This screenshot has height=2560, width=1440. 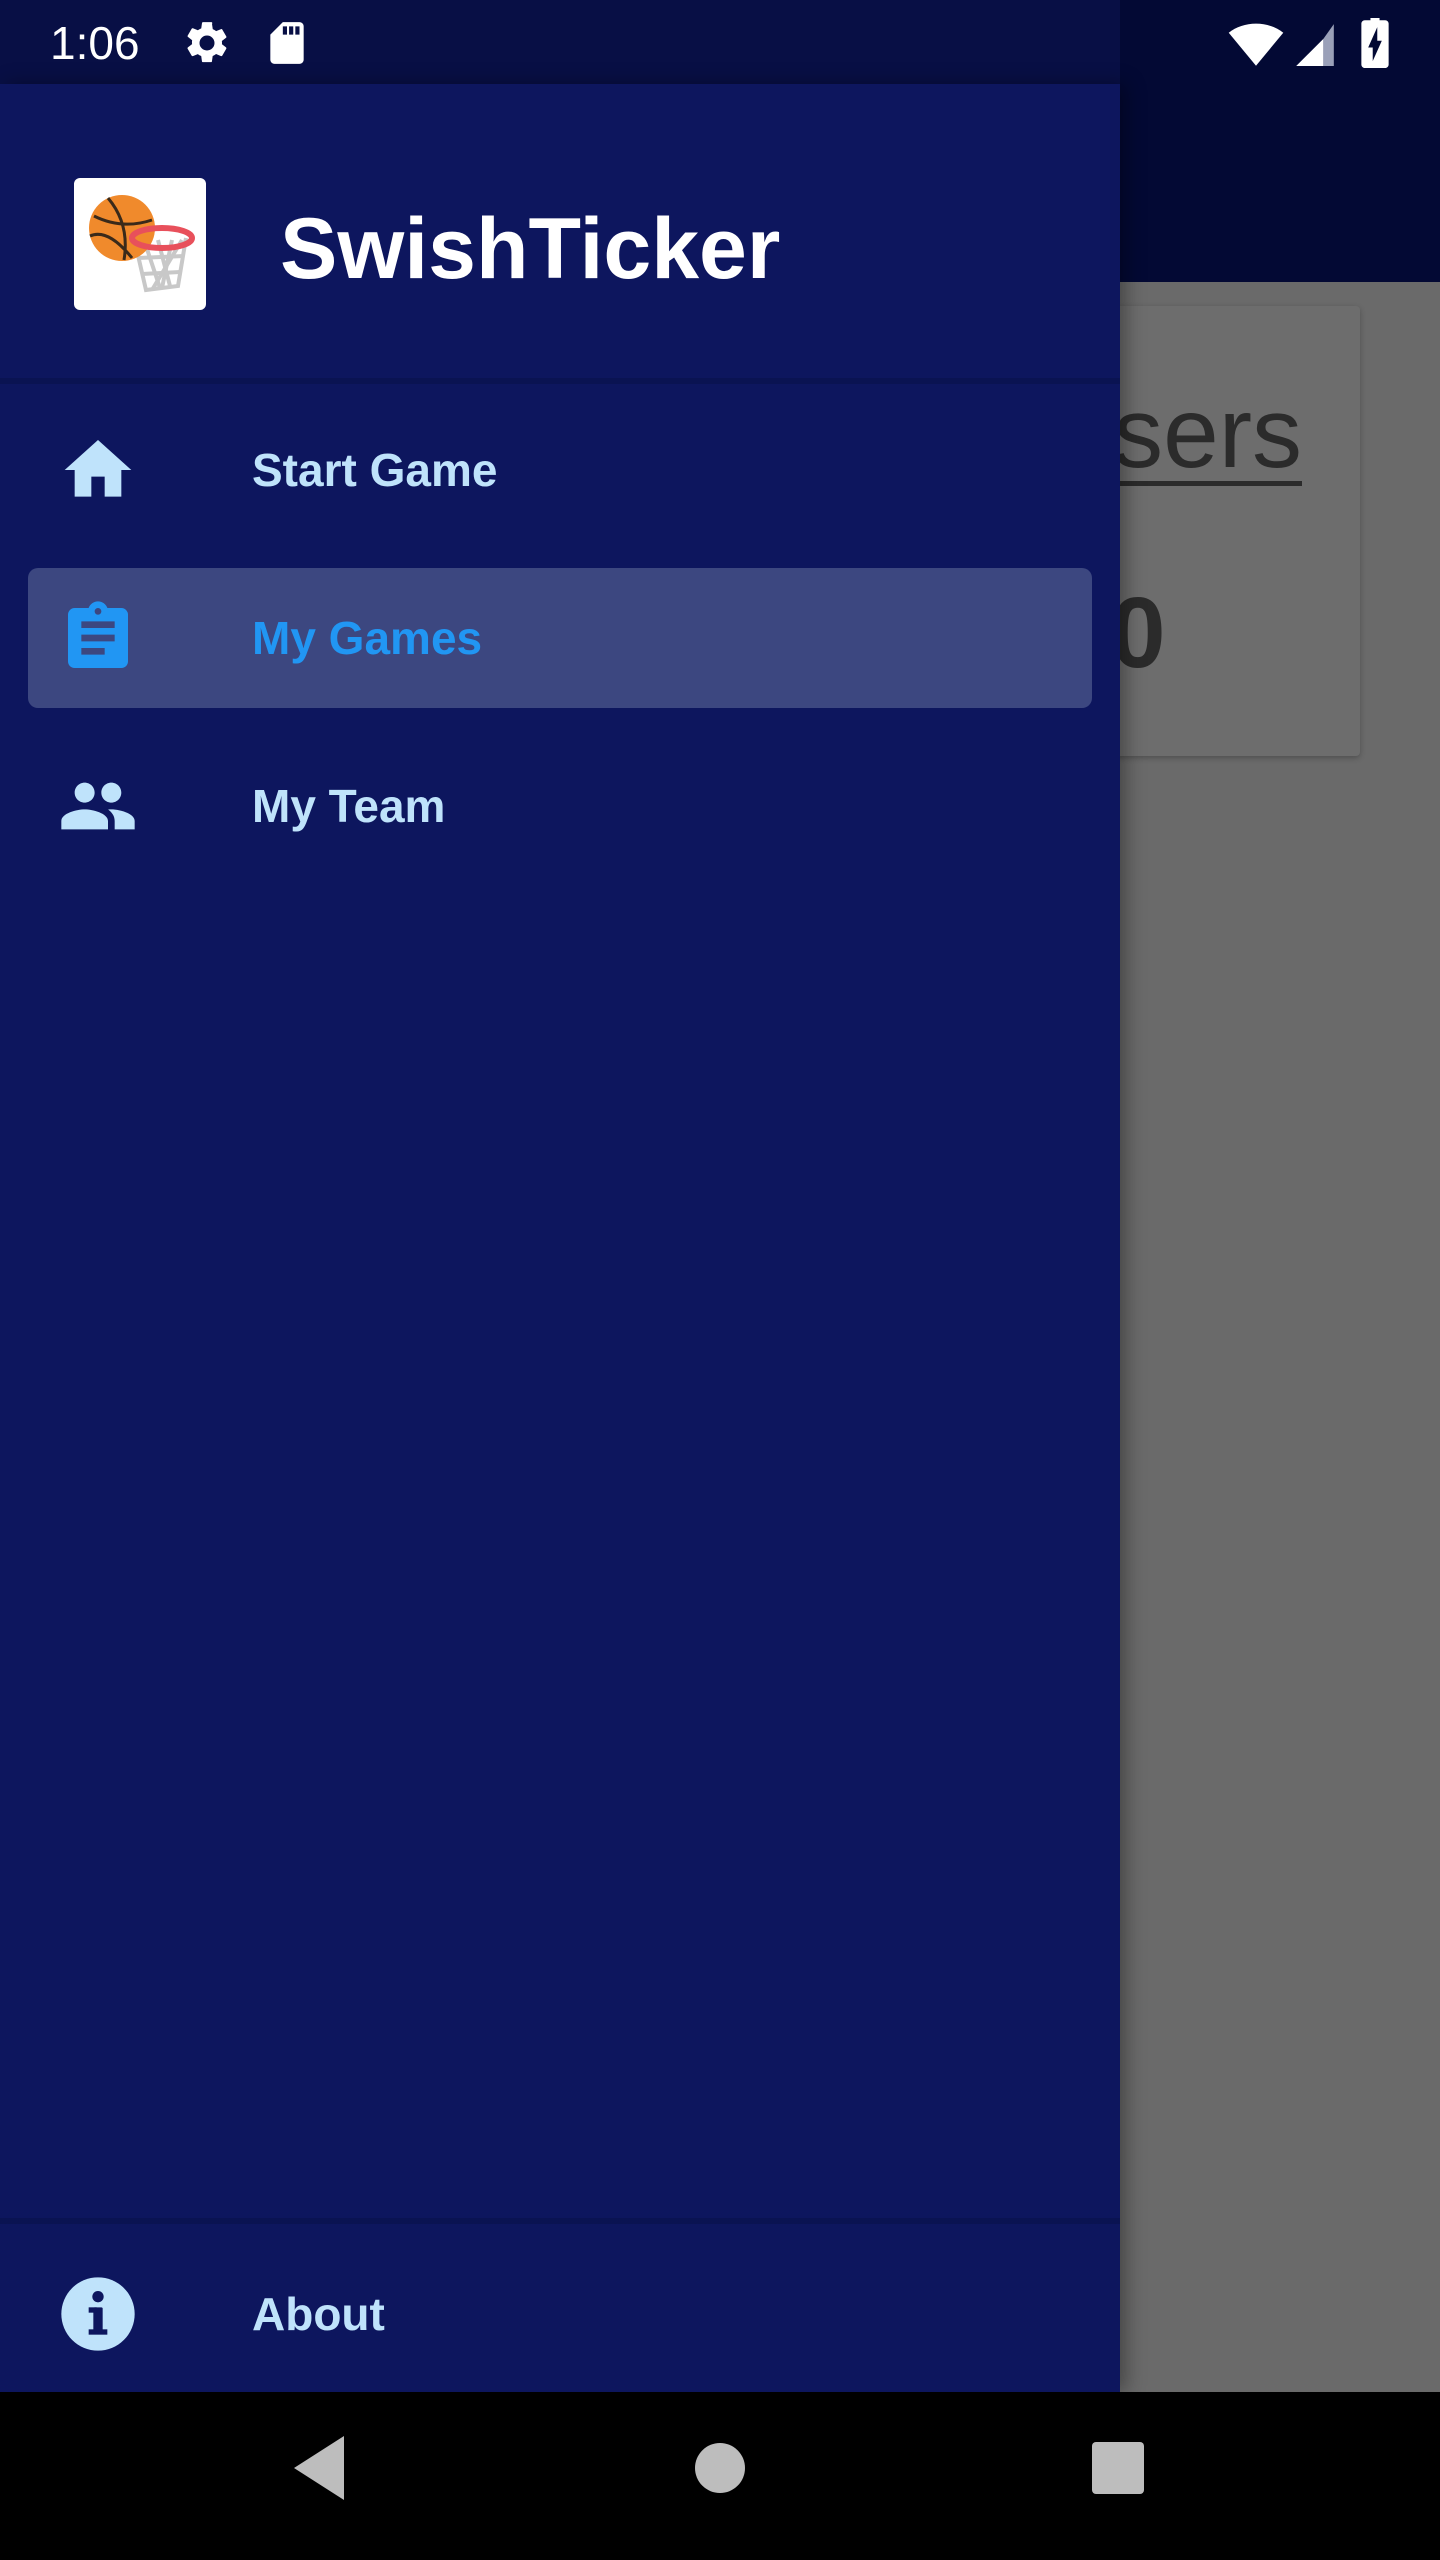 What do you see at coordinates (367, 638) in the screenshot?
I see `nav-item-label: My Games` at bounding box center [367, 638].